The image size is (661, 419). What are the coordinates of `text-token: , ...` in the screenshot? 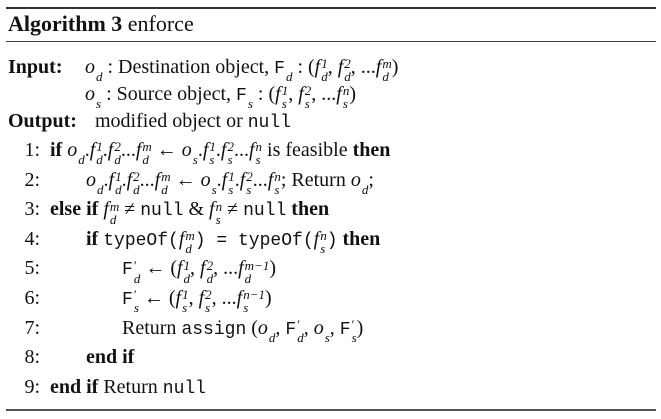 It's located at (323, 94).